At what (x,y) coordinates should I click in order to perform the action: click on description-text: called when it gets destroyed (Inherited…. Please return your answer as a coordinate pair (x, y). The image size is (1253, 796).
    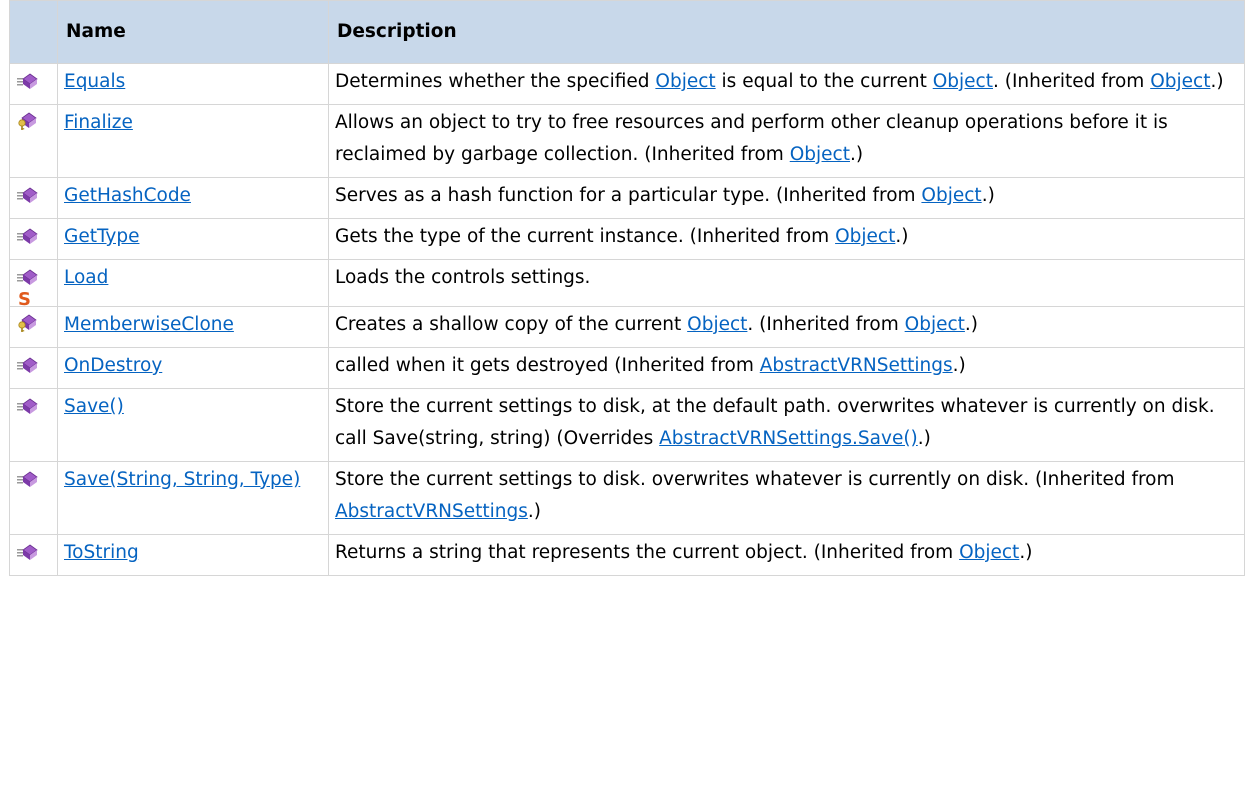
    Looking at the image, I should click on (547, 365).